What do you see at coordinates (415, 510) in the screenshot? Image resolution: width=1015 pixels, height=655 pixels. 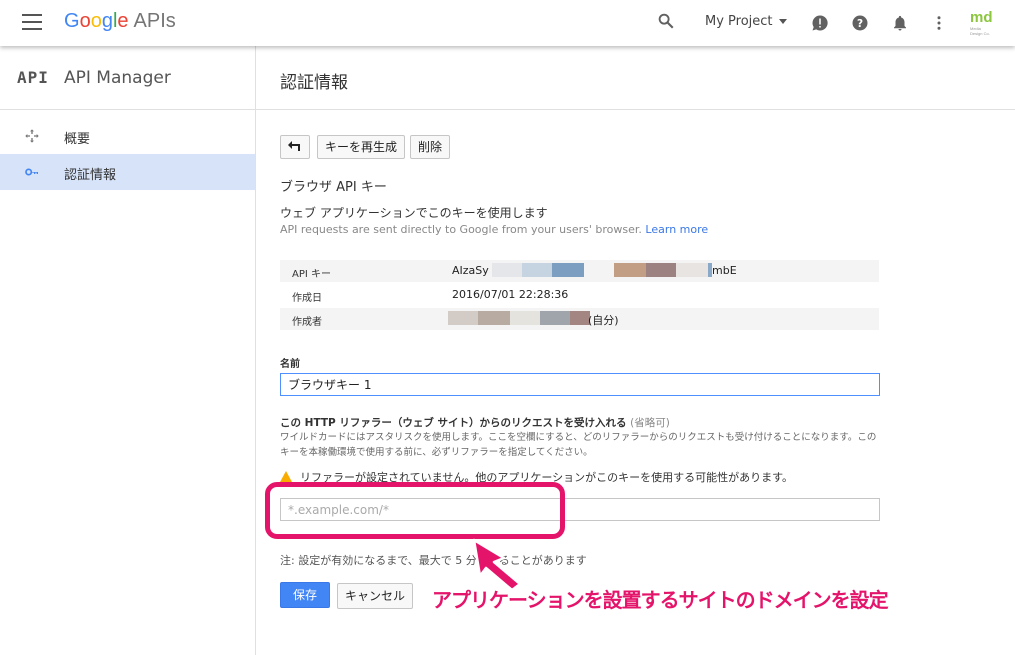 I see `annotation-highlight-box` at bounding box center [415, 510].